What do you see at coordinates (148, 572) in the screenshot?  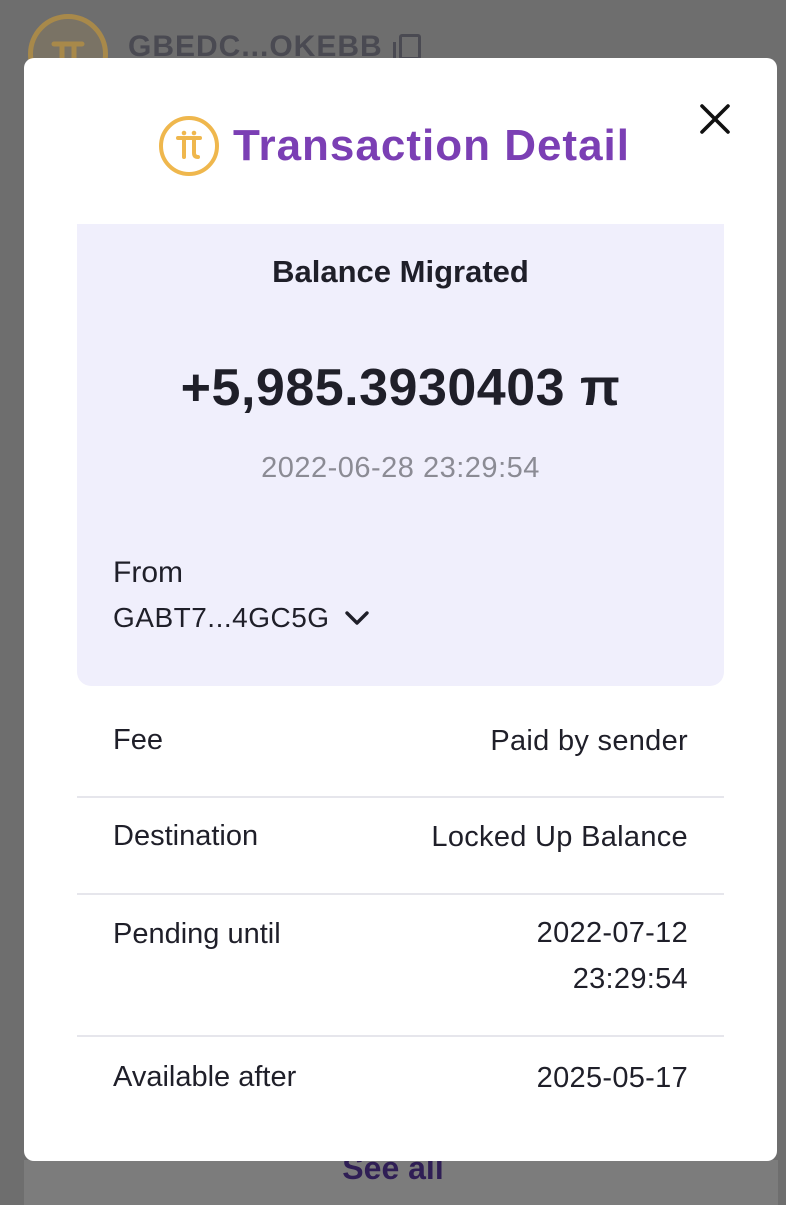 I see `from-label: From` at bounding box center [148, 572].